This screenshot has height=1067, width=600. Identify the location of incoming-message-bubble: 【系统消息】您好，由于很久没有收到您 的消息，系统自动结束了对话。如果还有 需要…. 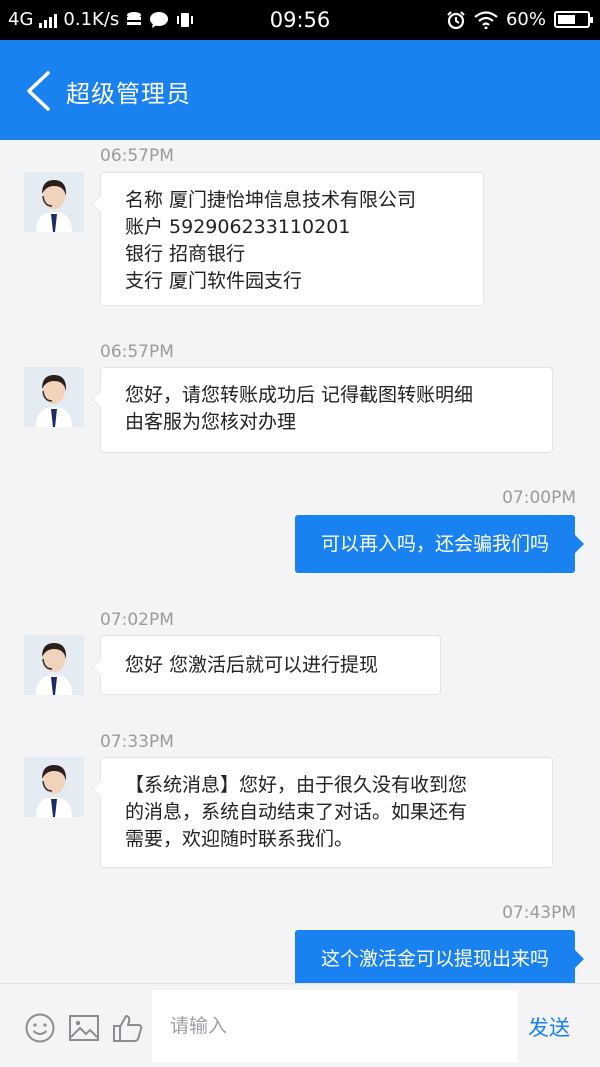
(322, 812).